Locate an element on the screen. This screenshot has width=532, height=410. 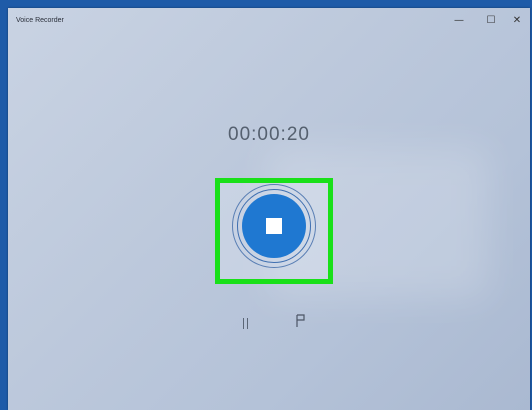
flag-icon is located at coordinates (300, 320).